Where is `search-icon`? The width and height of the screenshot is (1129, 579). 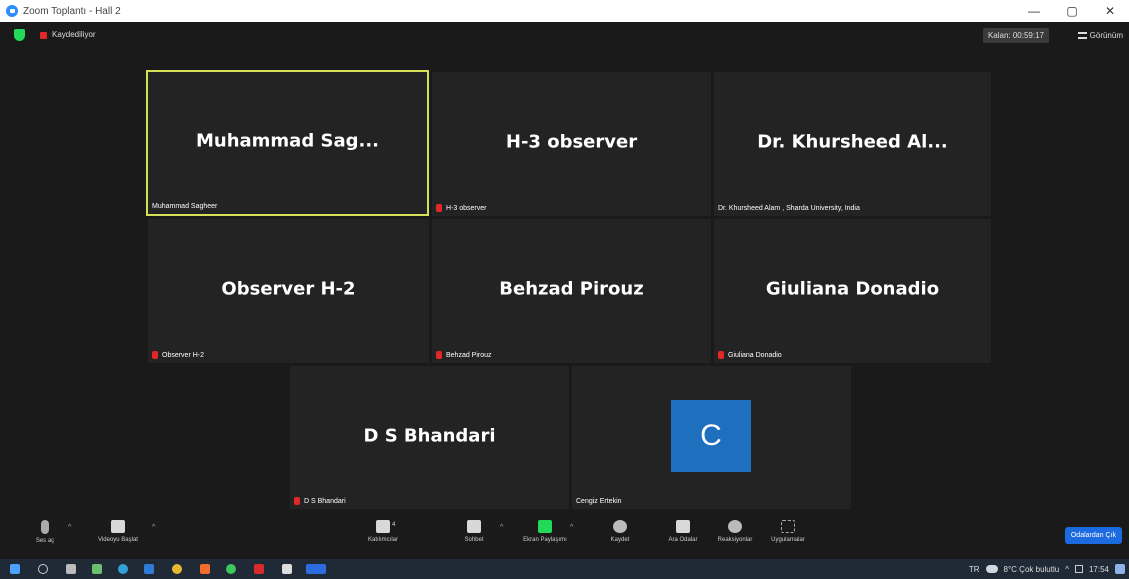
search-icon is located at coordinates (43, 569).